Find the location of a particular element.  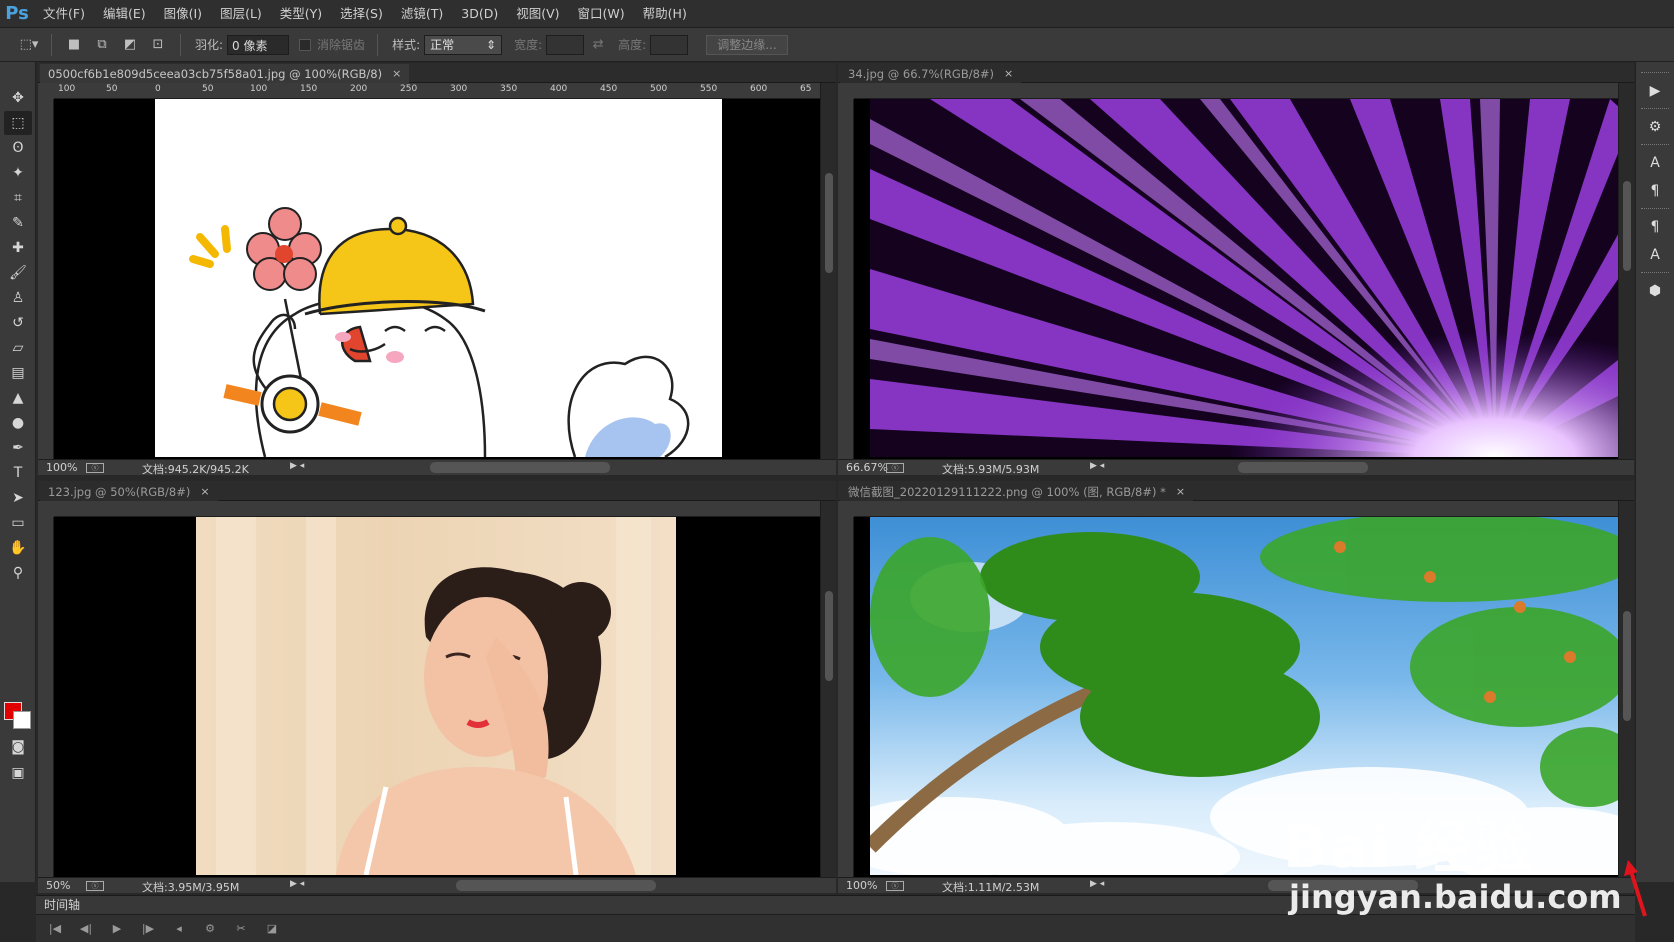

next-frame-icon: |▶ is located at coordinates (148, 929).